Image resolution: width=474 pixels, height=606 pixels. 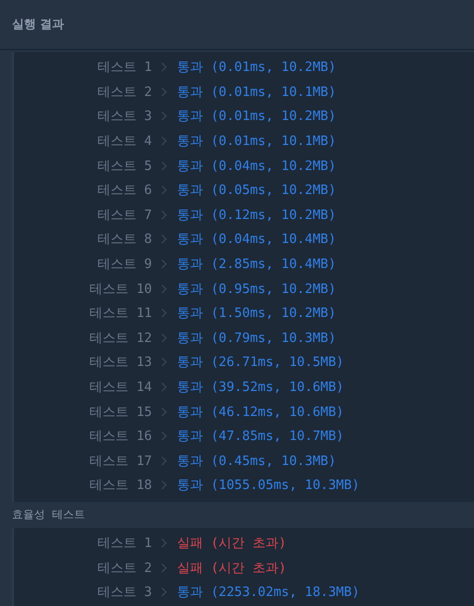 What do you see at coordinates (124, 239) in the screenshot?
I see `test-label: 테스트 8` at bounding box center [124, 239].